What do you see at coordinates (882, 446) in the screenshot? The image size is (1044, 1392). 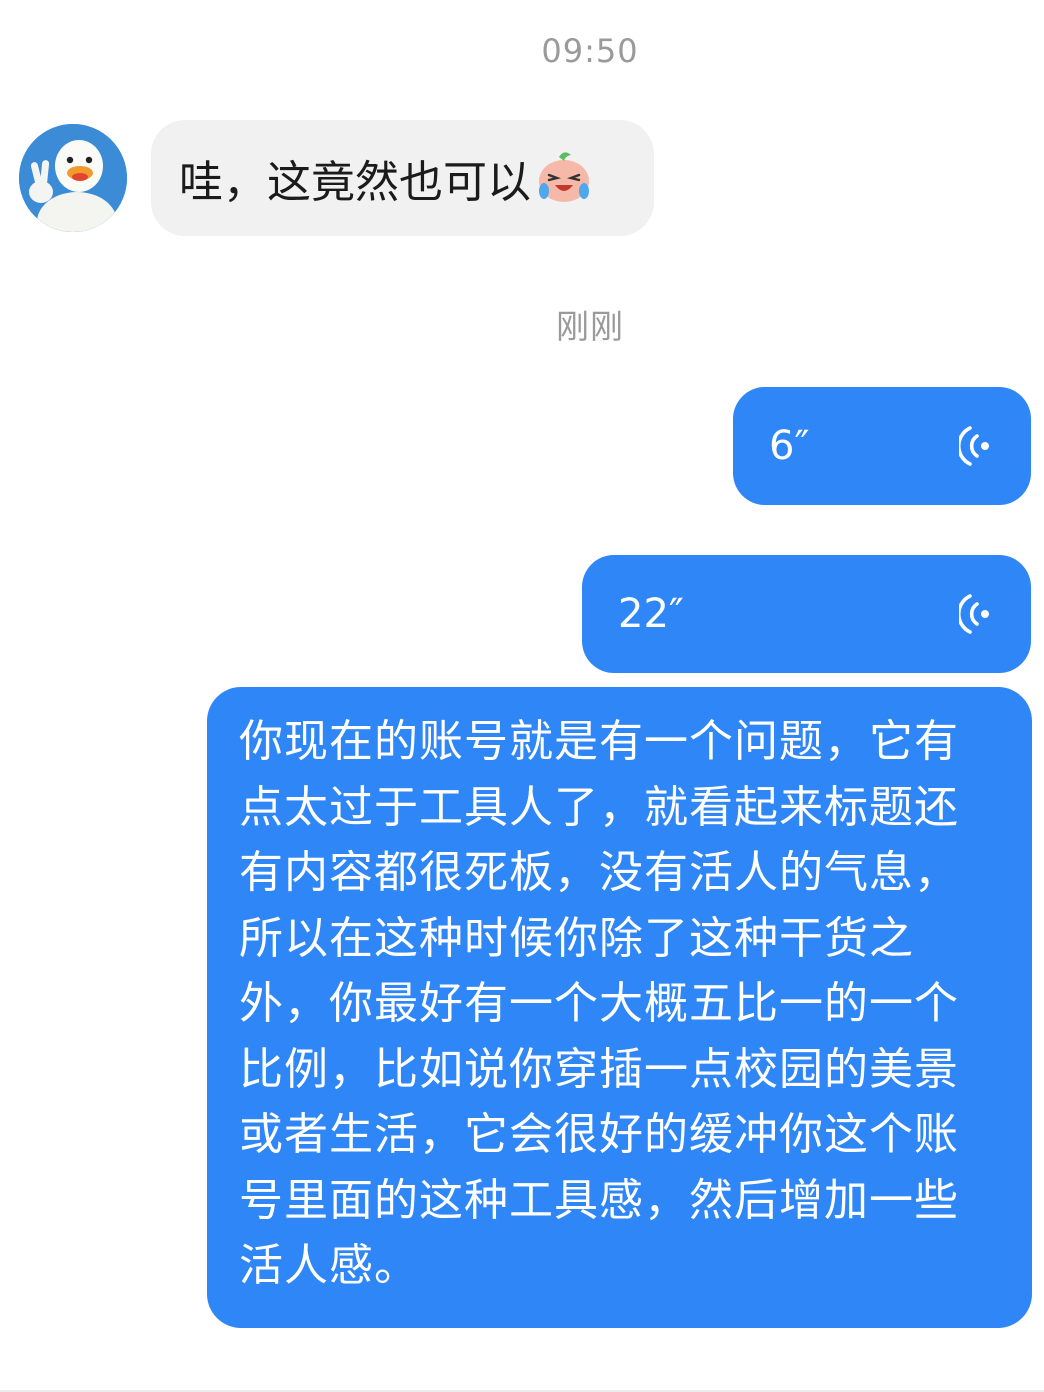 I see `voice-message-bubble: 6″` at bounding box center [882, 446].